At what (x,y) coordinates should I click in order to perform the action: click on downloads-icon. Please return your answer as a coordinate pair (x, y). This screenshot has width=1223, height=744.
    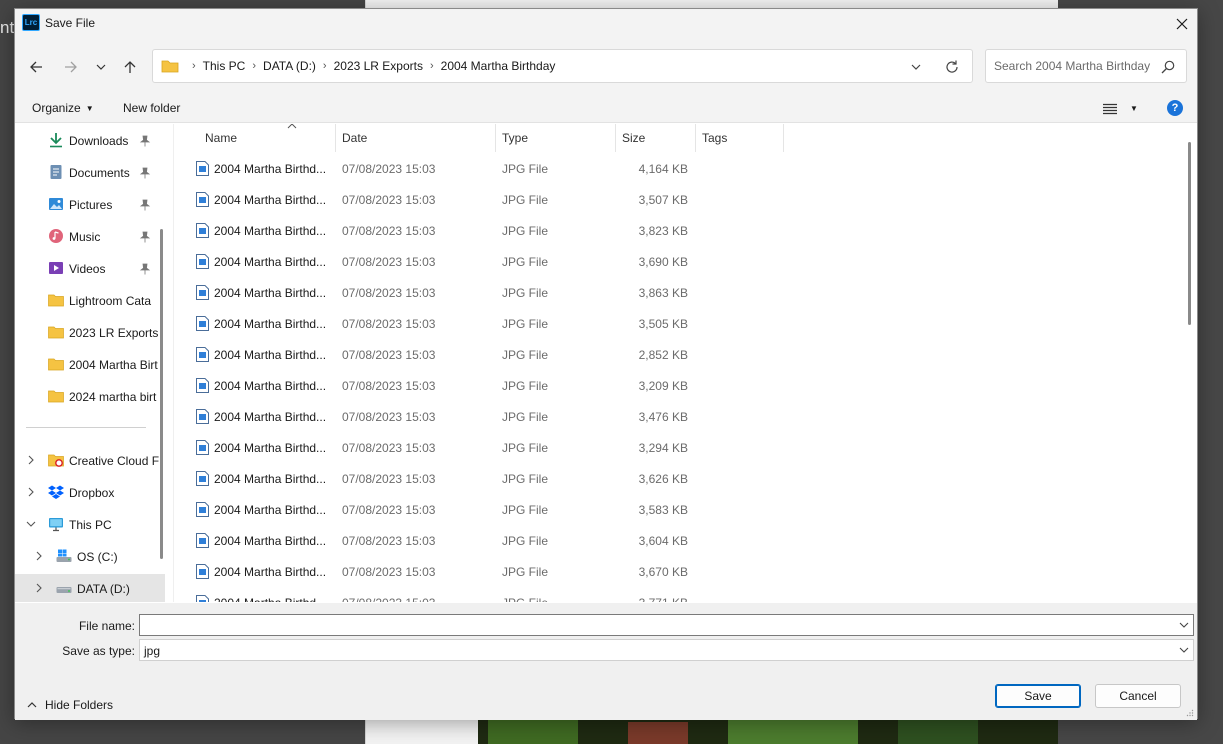
    Looking at the image, I should click on (56, 140).